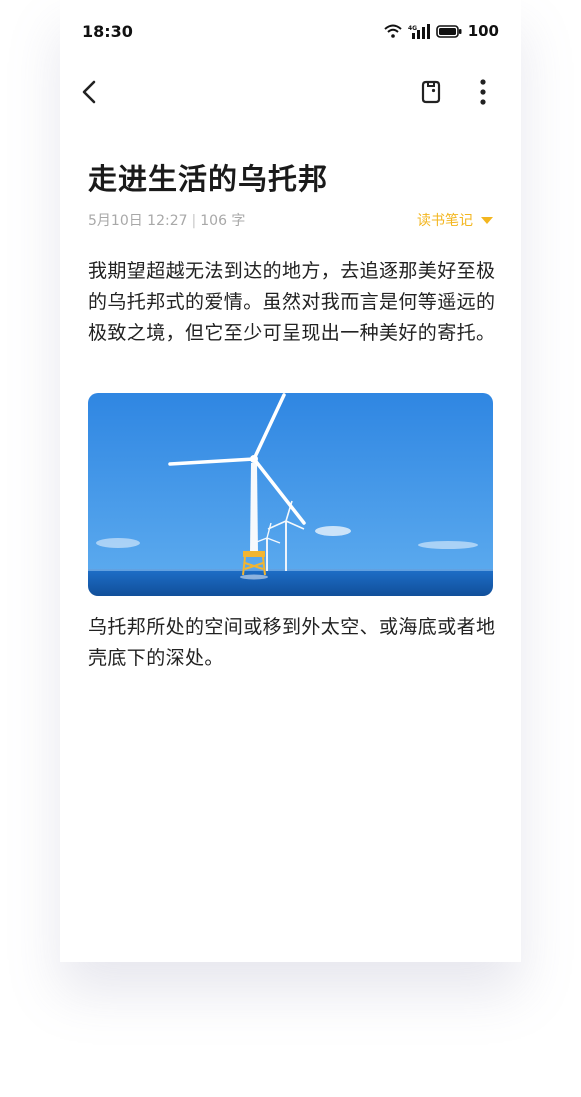 The width and height of the screenshot is (581, 1097). What do you see at coordinates (448, 31) in the screenshot?
I see `battery-icon` at bounding box center [448, 31].